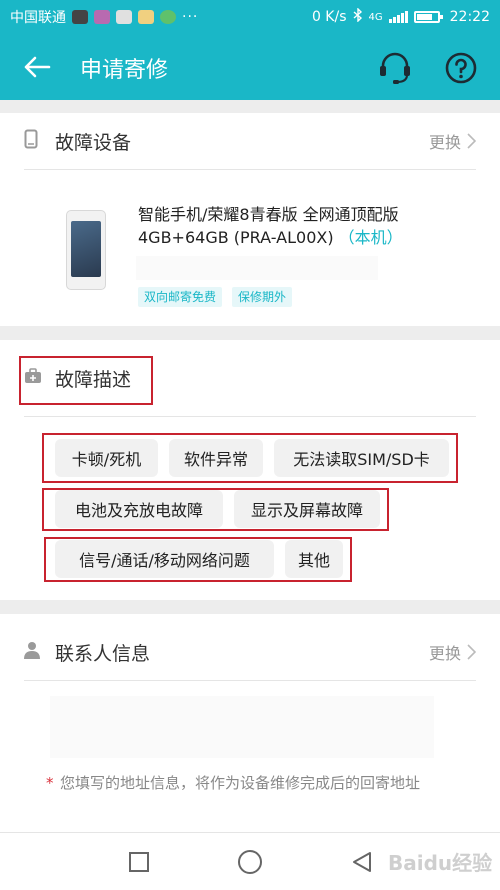  I want to click on change-contact-link: 更换, so click(452, 652).